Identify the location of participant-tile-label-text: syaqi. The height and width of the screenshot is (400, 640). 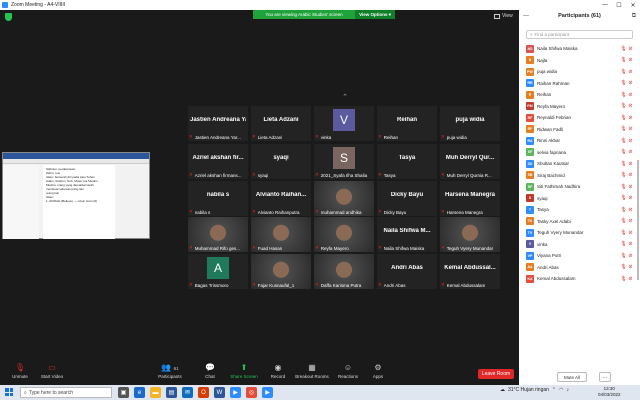
(263, 175).